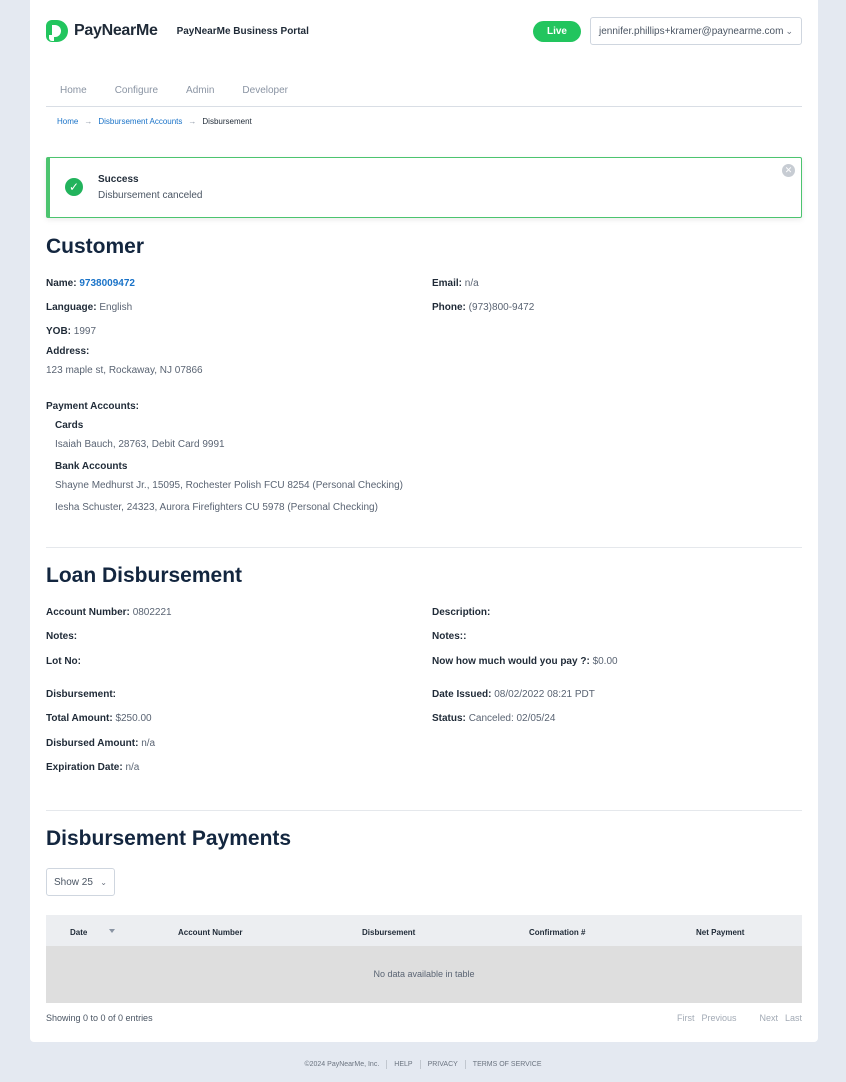 The height and width of the screenshot is (1082, 846). Describe the element at coordinates (68, 351) in the screenshot. I see `address-label: Address:` at that location.